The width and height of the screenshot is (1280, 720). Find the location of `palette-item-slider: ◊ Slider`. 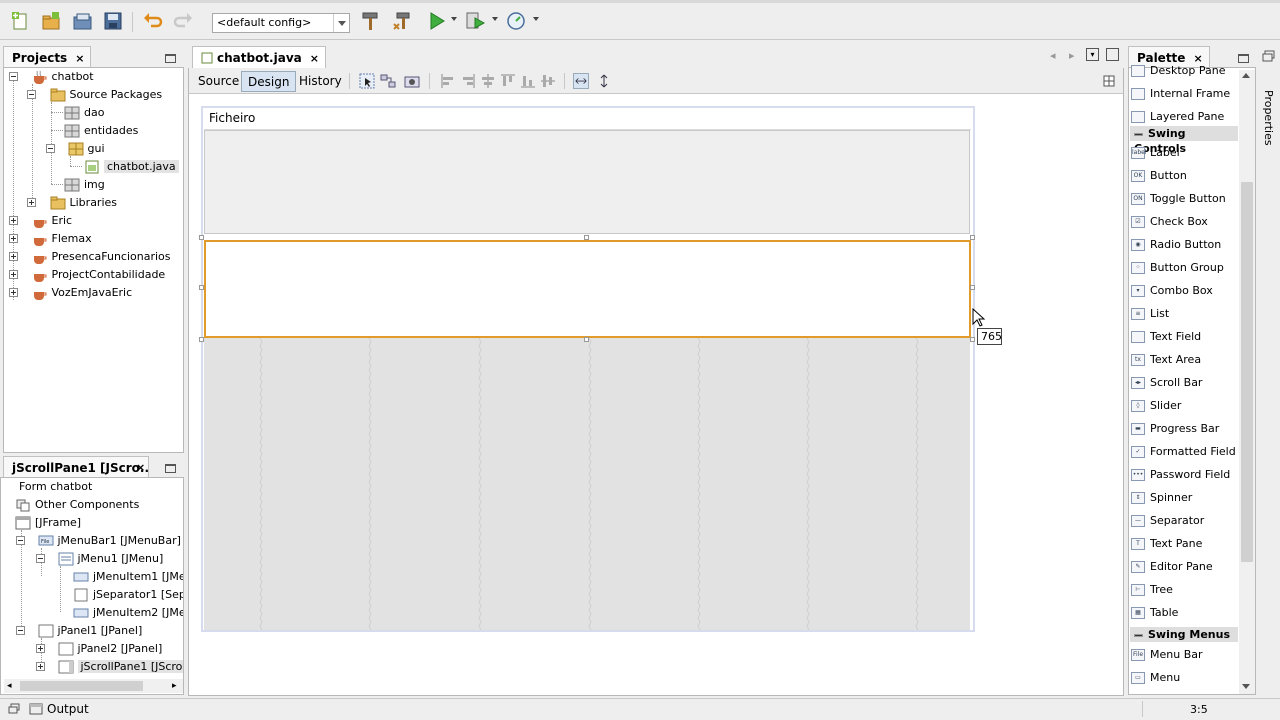

palette-item-slider: ◊ Slider is located at coordinates (1156, 406).